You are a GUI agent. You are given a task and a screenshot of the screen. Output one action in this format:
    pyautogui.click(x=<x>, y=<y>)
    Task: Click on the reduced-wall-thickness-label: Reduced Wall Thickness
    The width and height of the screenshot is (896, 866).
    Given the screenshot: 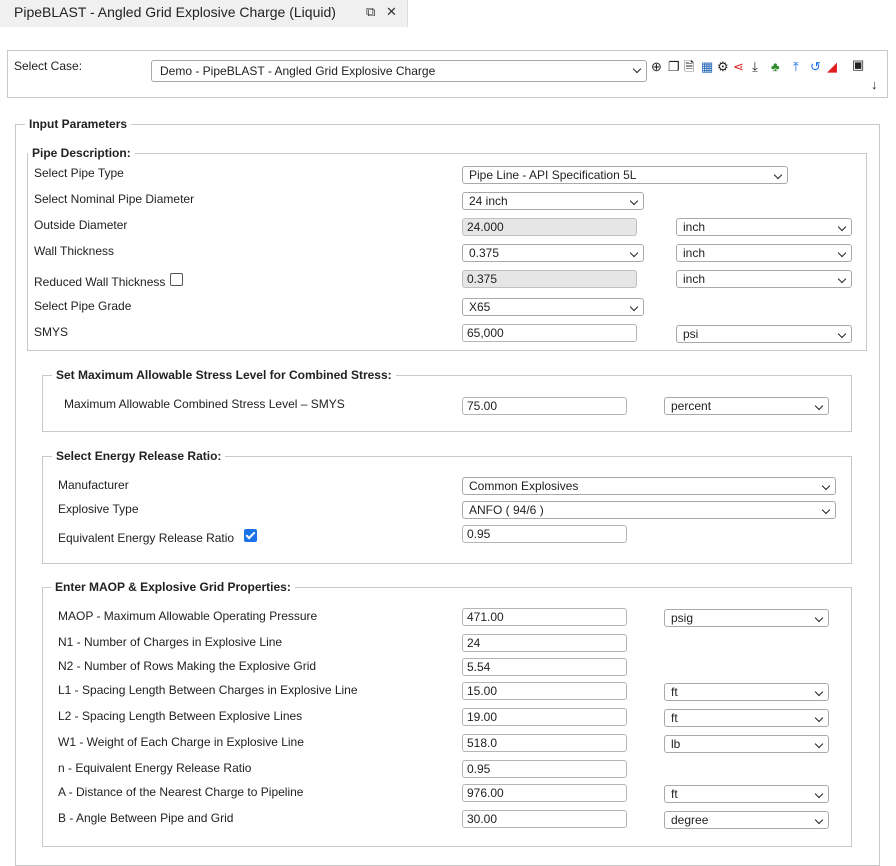 What is the action you would take?
    pyautogui.click(x=100, y=282)
    